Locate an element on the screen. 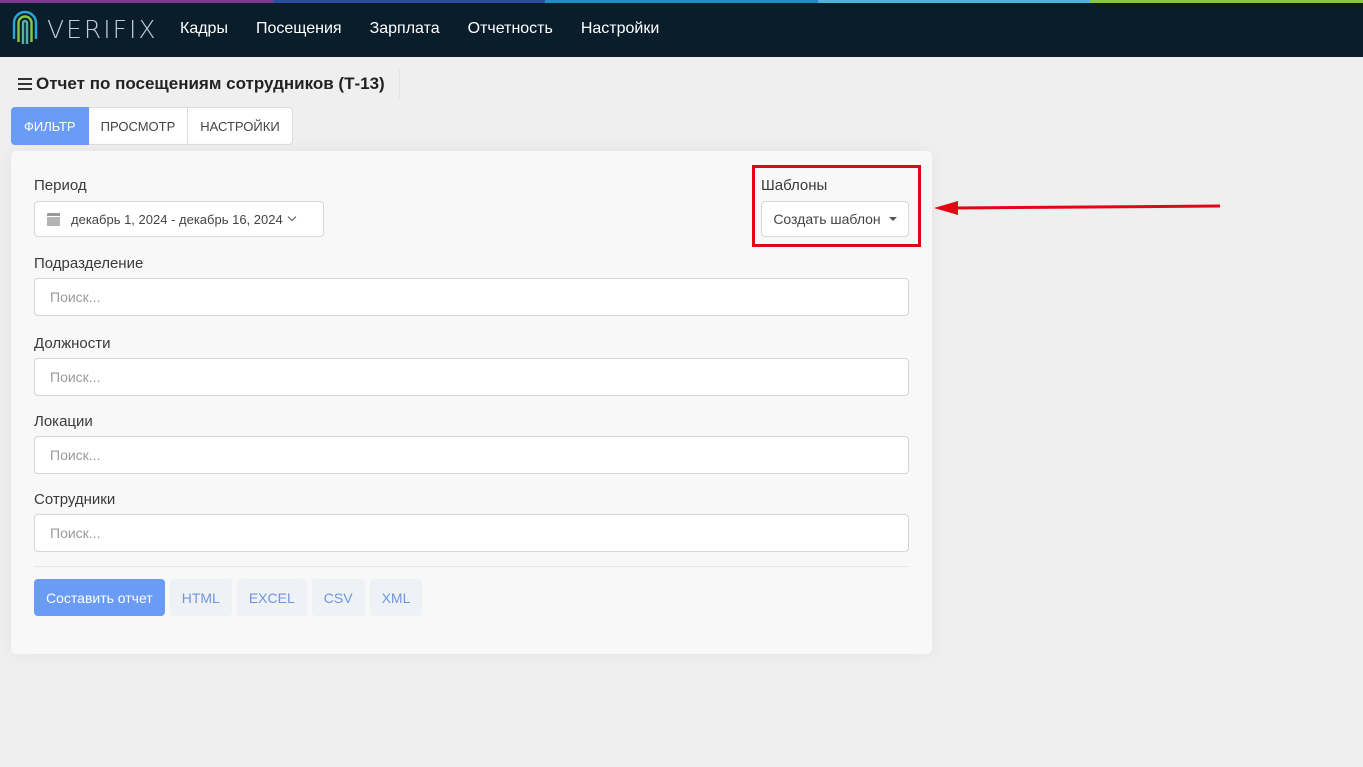  nav-item-reports: Отчетность is located at coordinates (510, 29).